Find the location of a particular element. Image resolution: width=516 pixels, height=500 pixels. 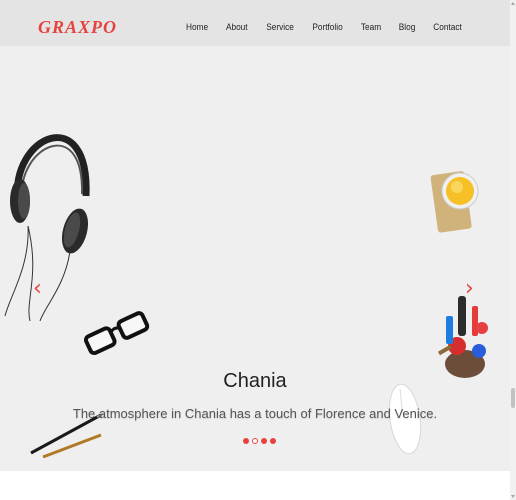

scroll-down-icon is located at coordinates (513, 496).